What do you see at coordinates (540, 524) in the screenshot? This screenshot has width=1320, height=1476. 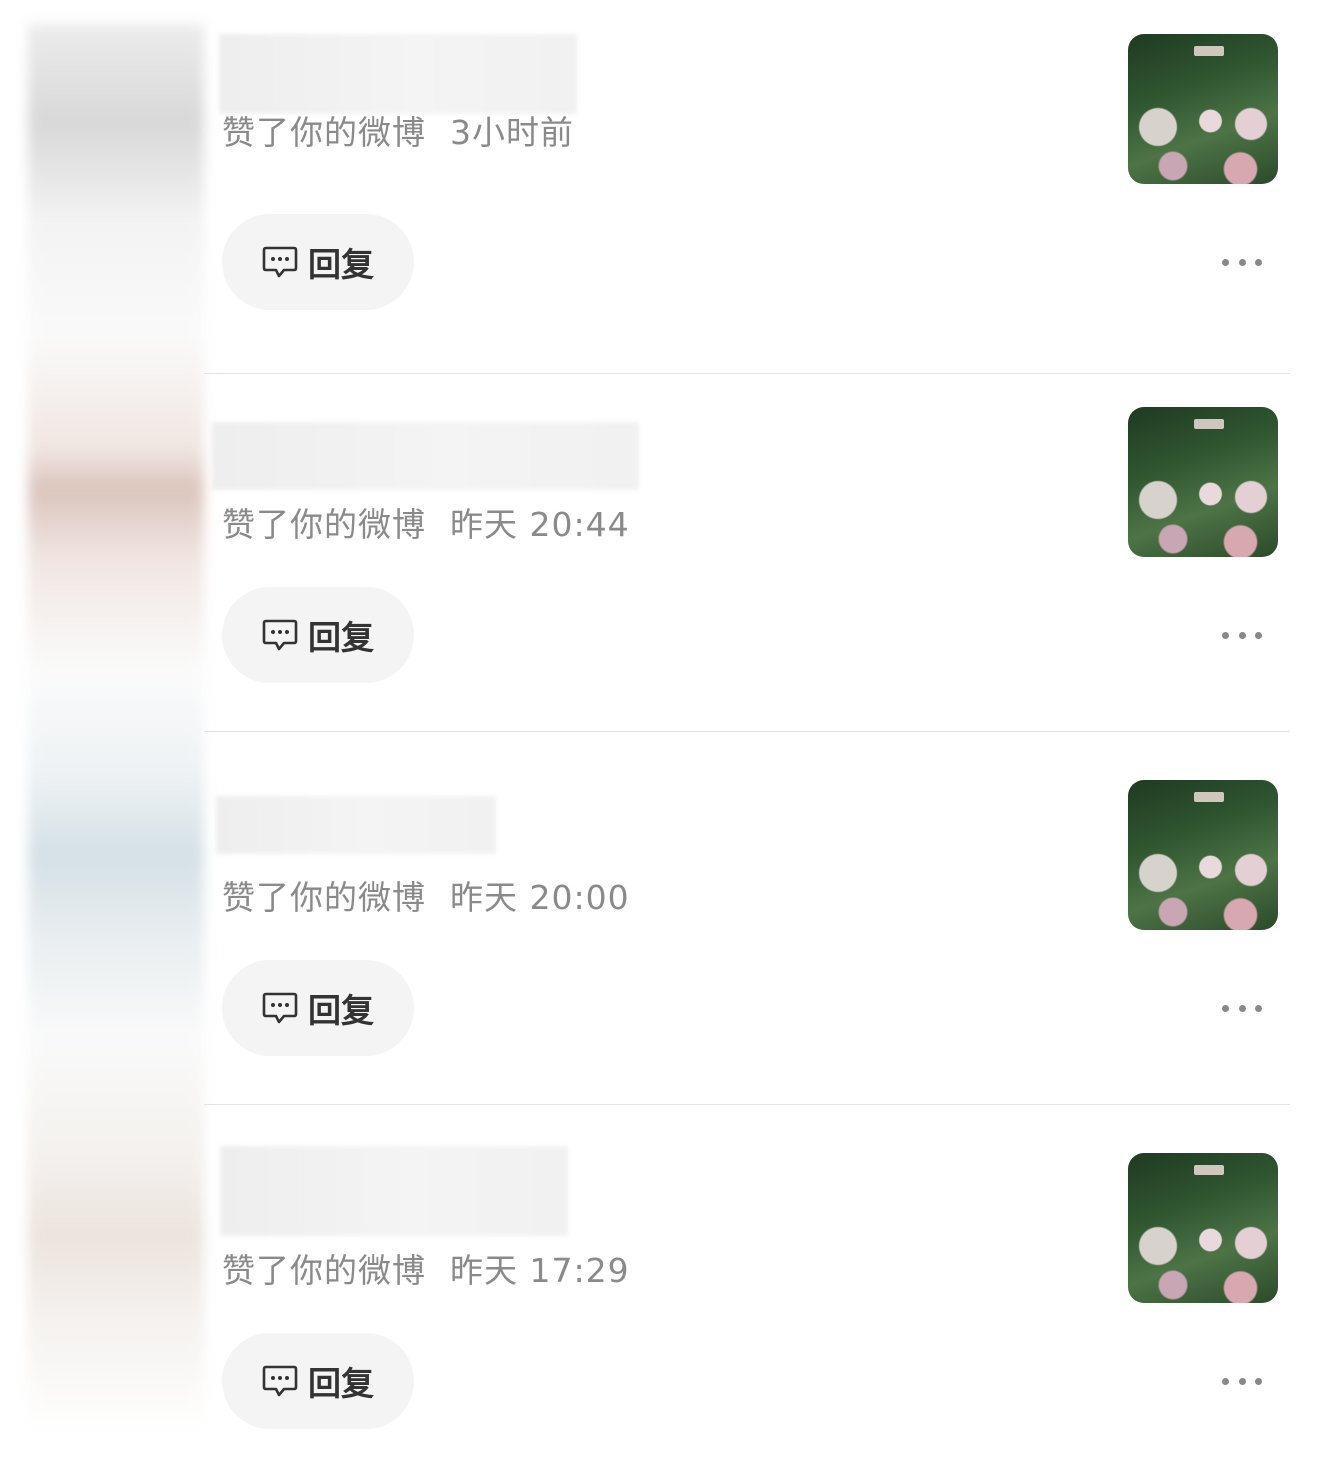 I see `notification-time: 昨天 20:44` at bounding box center [540, 524].